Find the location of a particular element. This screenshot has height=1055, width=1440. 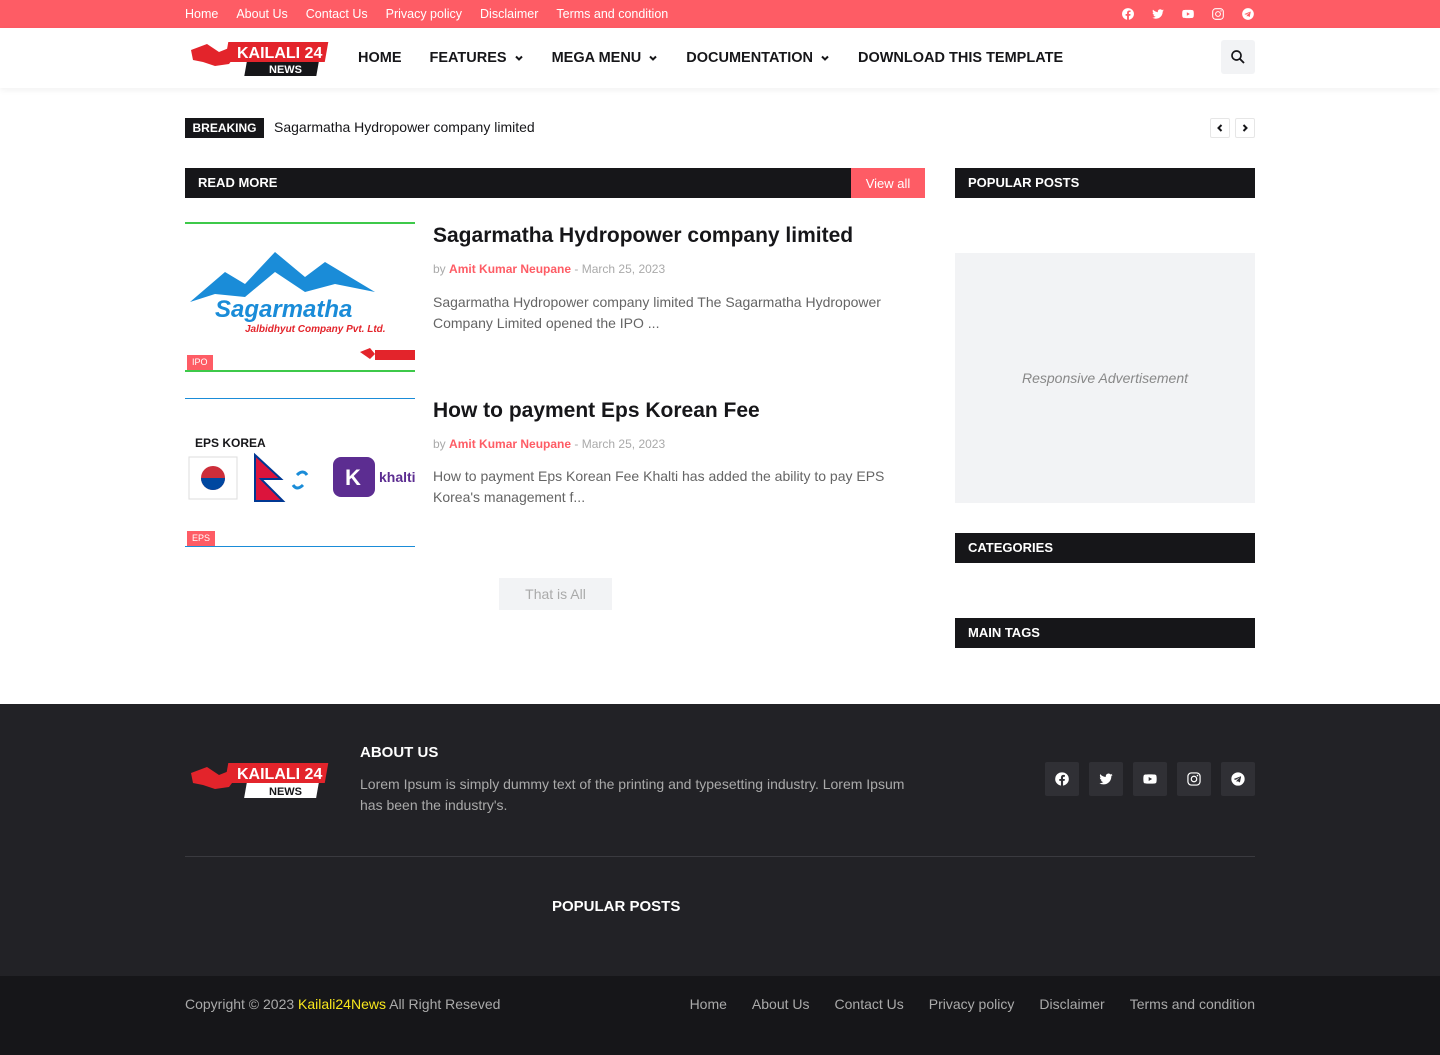

top-link-home: Home is located at coordinates (201, 14).